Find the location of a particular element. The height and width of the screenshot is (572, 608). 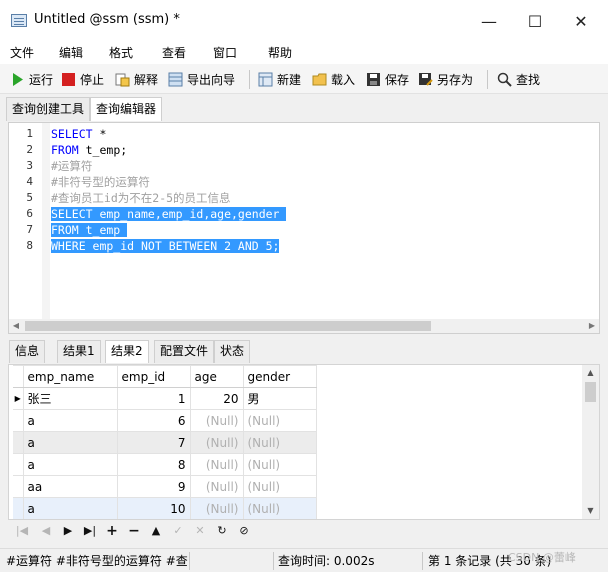

sql-text: * is located at coordinates (99, 134).